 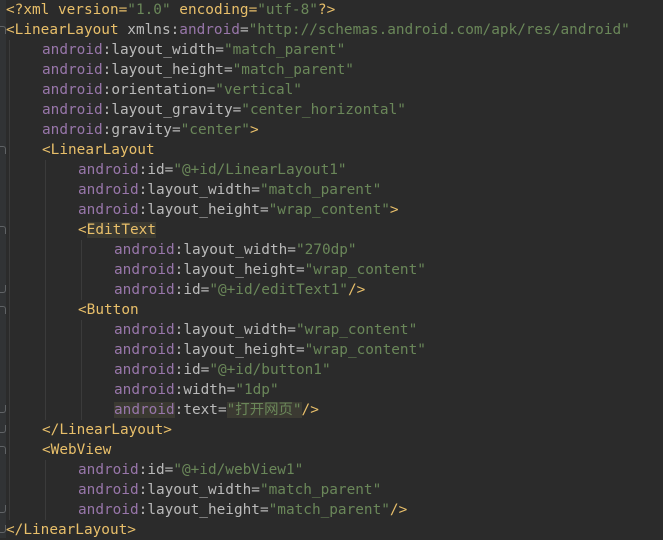 What do you see at coordinates (334, 470) in the screenshot?
I see `code-line: android:id="@+id/webView1"` at bounding box center [334, 470].